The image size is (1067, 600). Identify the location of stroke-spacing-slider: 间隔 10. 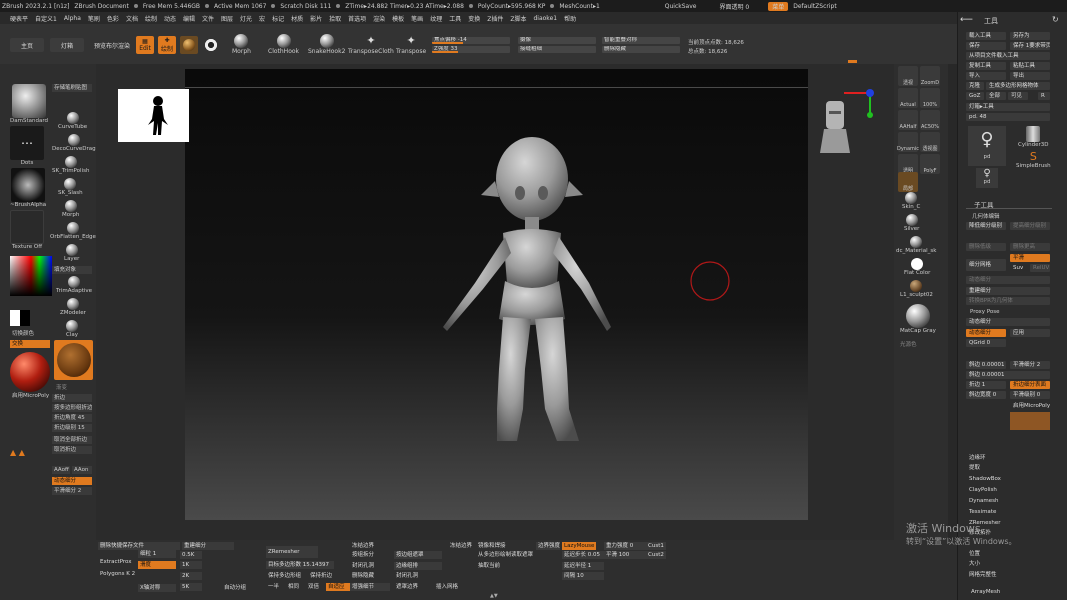
(583, 576).